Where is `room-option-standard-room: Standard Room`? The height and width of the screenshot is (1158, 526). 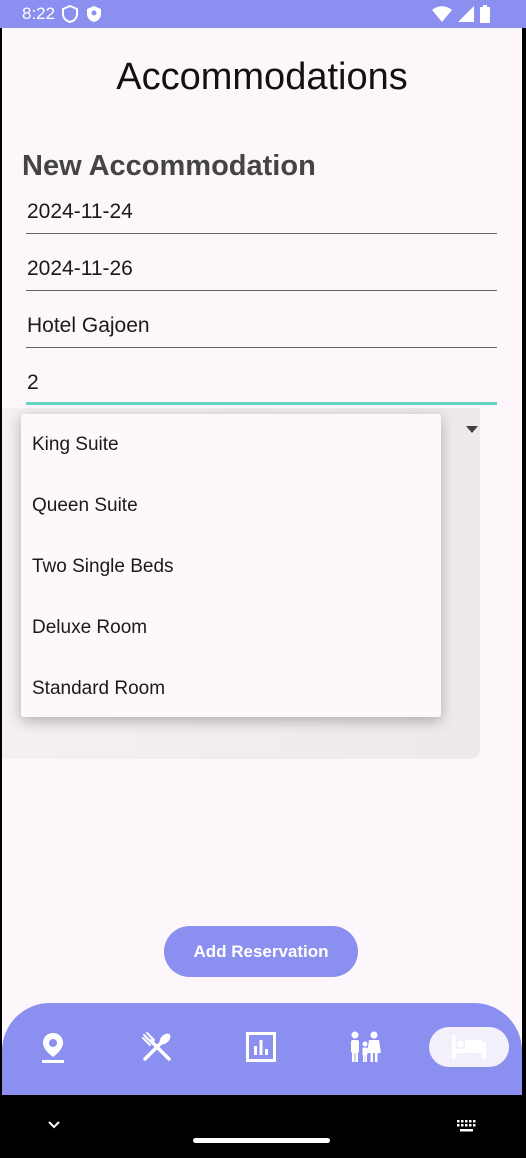
room-option-standard-room: Standard Room is located at coordinates (98, 689).